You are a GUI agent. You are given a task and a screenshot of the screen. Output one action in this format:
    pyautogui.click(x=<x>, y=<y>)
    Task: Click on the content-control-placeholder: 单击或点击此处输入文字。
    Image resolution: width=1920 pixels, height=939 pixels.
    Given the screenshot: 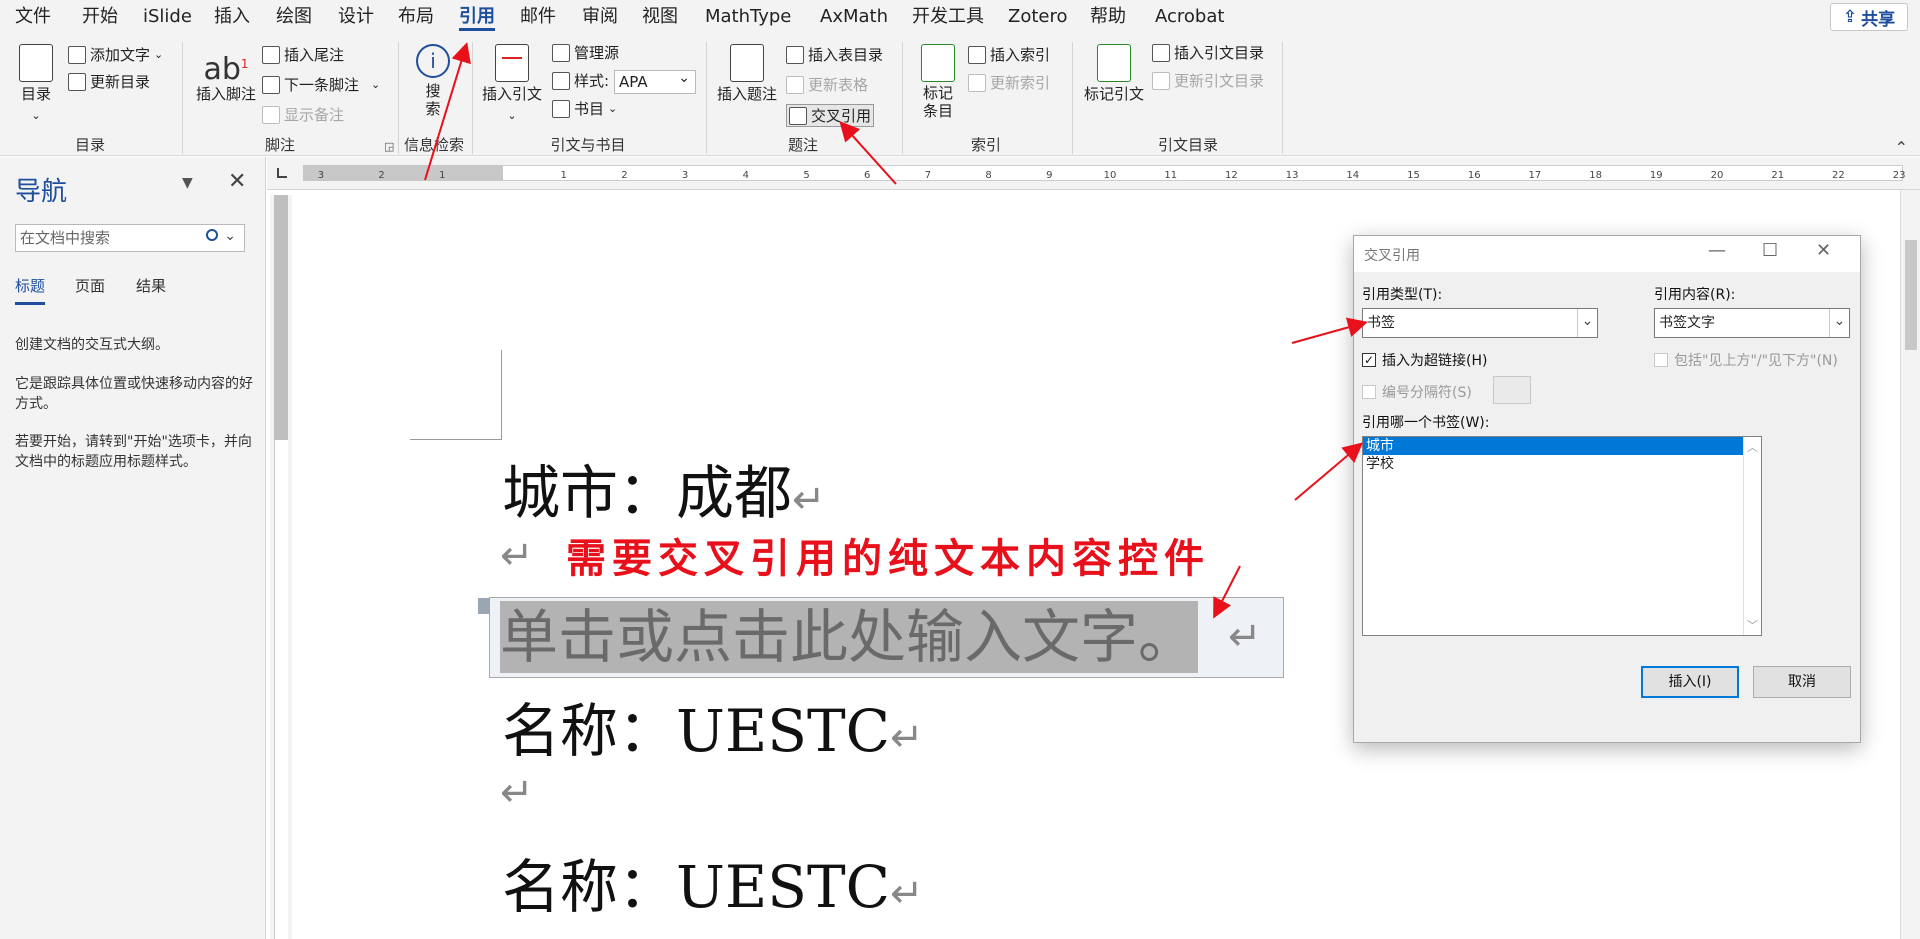 What is the action you would take?
    pyautogui.click(x=849, y=637)
    